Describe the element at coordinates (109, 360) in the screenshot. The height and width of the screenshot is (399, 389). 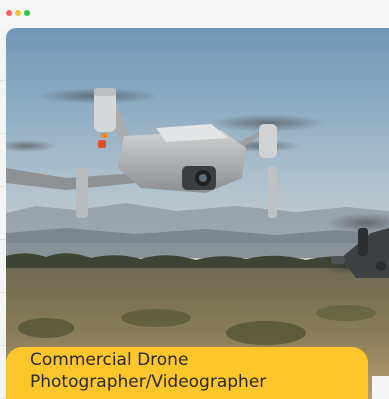
I see `caption-line-1: Commercial Drone` at that location.